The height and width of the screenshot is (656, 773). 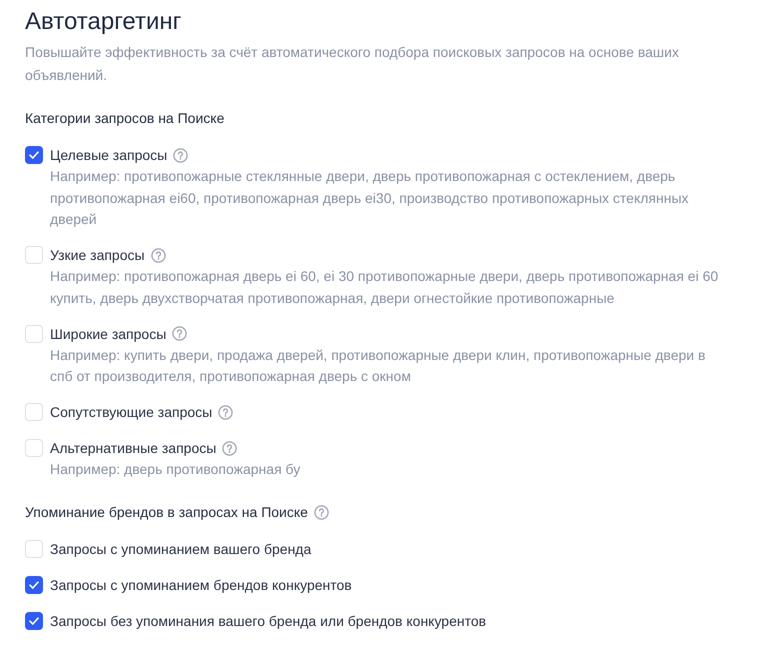 I want to click on example-text: Например: купить двери, продажа дверей, противопожарные двери клин, противопожарные двери в спб от производителя, противопожарная дверь с окном, so click(x=378, y=366).